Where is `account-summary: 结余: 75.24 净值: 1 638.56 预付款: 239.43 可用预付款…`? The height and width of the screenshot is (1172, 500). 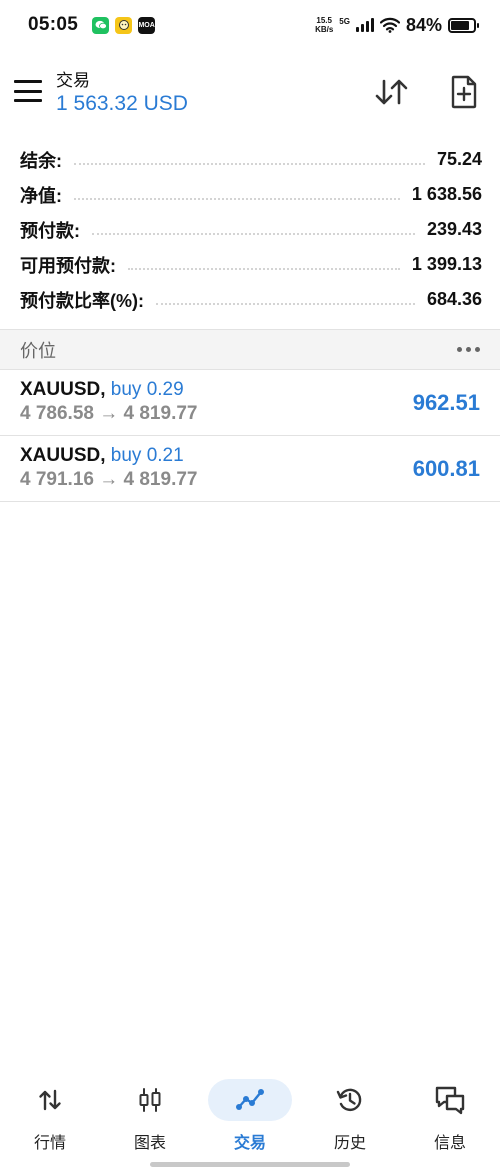
account-summary: 结余: 75.24 净值: 1 638.56 预付款: 239.43 可用预付款… is located at coordinates (251, 229).